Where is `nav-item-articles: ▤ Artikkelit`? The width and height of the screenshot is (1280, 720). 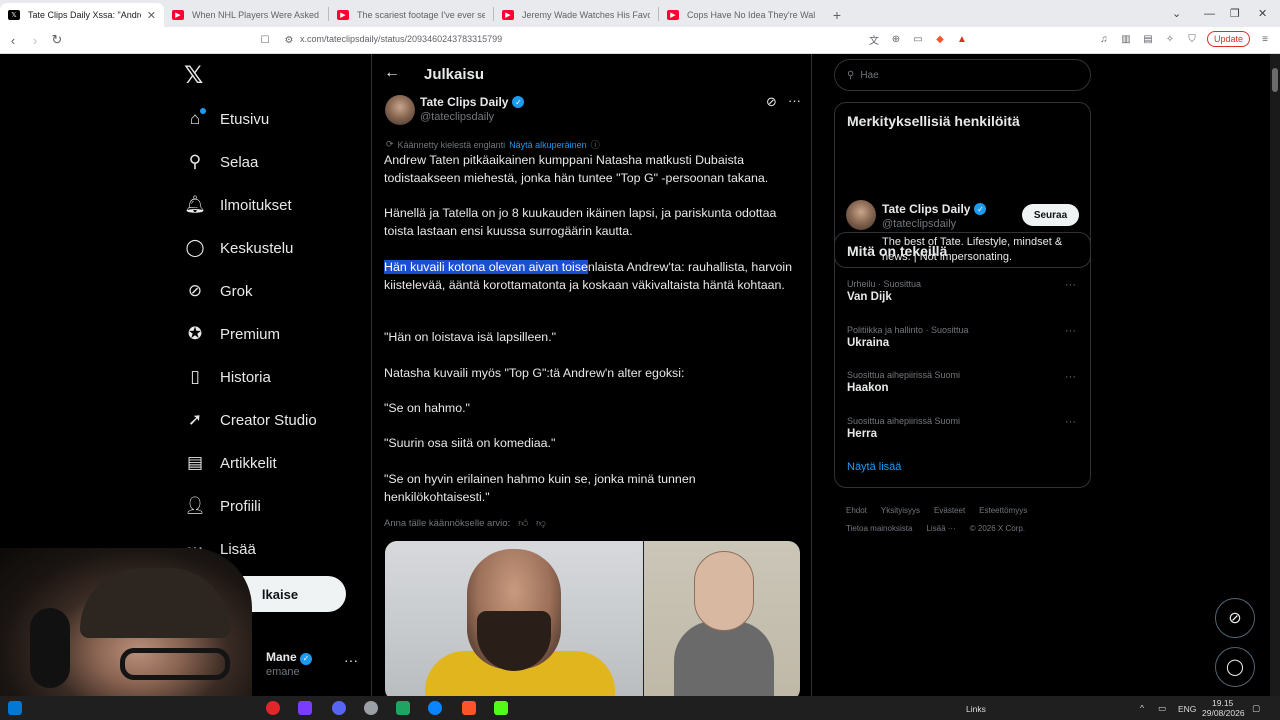
nav-item-articles: ▤ Artikkelit is located at coordinates (230, 463).